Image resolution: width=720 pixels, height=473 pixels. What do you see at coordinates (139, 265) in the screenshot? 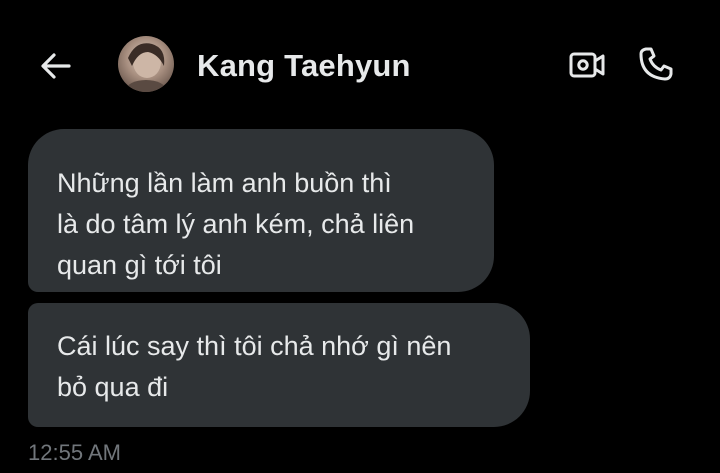
I see `message-text-line: quan gì tới tôi` at bounding box center [139, 265].